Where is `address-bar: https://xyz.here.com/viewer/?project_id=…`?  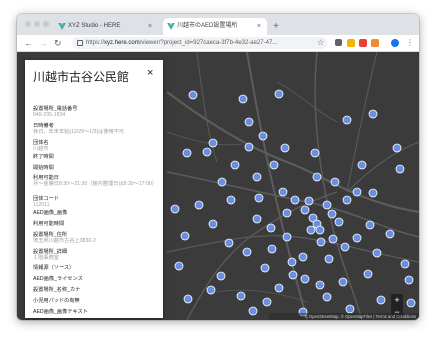 address-bar: https://xyz.here.com/viewer/?project_id=… is located at coordinates (199, 43).